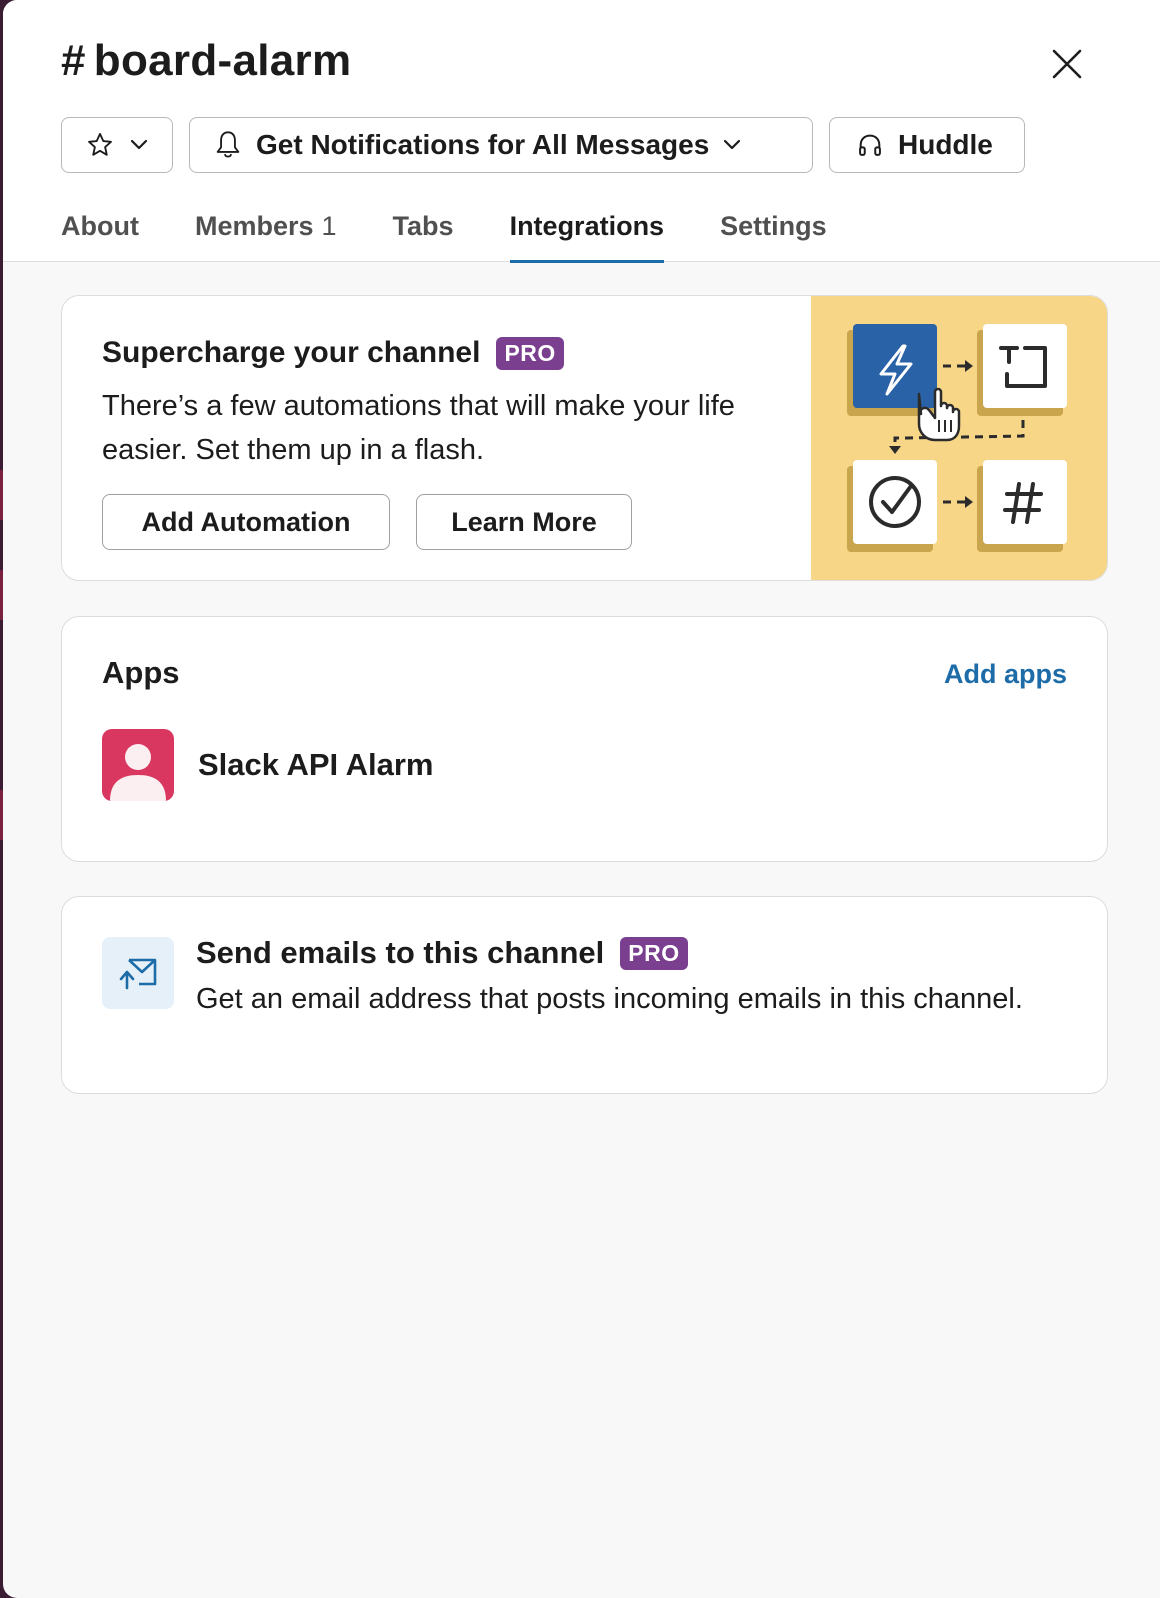  I want to click on app-item: Slack API Alarm, so click(267, 765).